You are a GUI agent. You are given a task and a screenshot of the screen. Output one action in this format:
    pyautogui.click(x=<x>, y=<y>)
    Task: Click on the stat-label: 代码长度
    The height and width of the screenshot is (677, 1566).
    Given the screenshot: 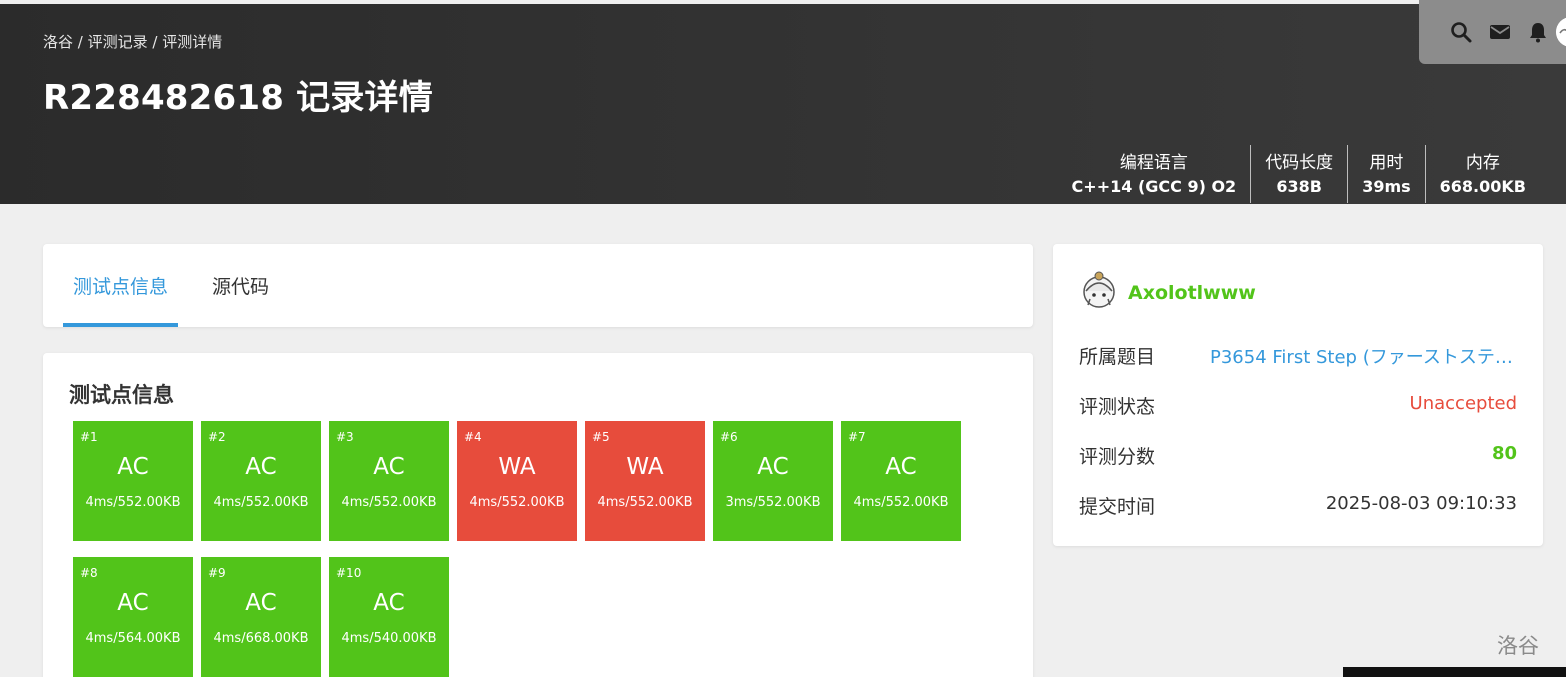 What is the action you would take?
    pyautogui.click(x=1299, y=163)
    